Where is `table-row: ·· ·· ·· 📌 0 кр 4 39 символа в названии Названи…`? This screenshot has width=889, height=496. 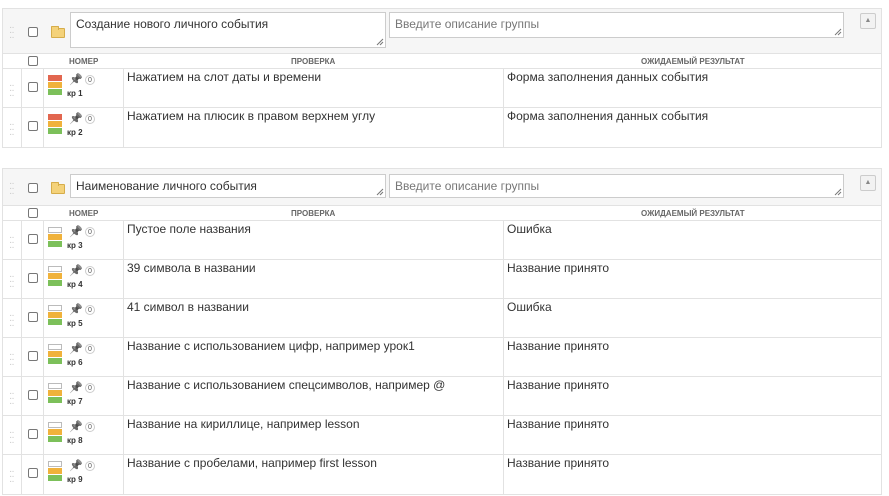
table-row: ·· ·· ·· 📌 0 кр 4 39 символа в названии Названи… is located at coordinates (442, 279).